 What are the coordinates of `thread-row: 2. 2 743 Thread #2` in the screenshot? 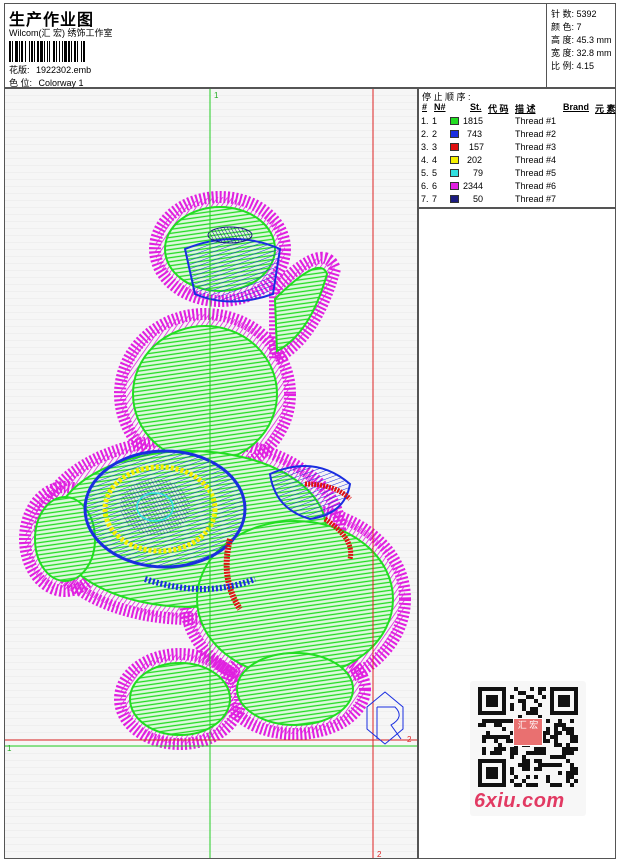 It's located at (489, 134).